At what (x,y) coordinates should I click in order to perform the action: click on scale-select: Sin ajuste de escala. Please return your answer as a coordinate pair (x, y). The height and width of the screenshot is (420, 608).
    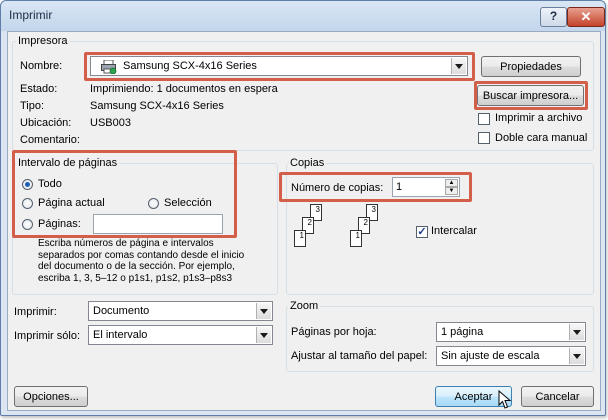
    Looking at the image, I should click on (511, 356).